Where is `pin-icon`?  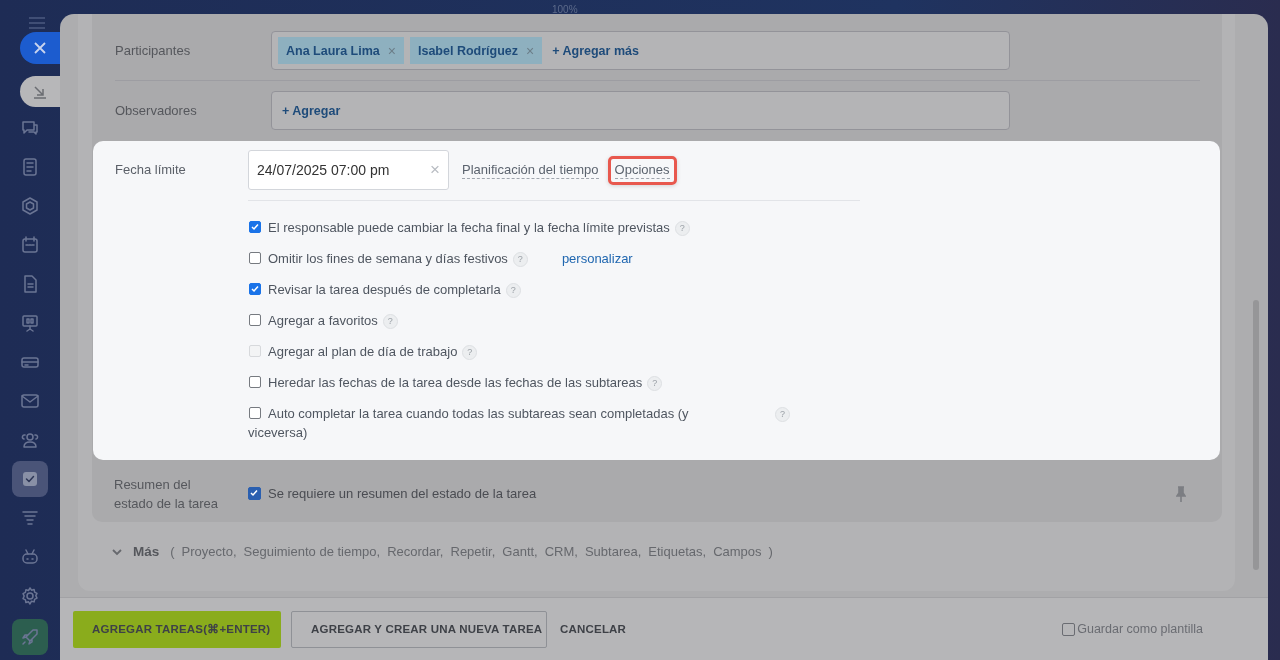
pin-icon is located at coordinates (1181, 493).